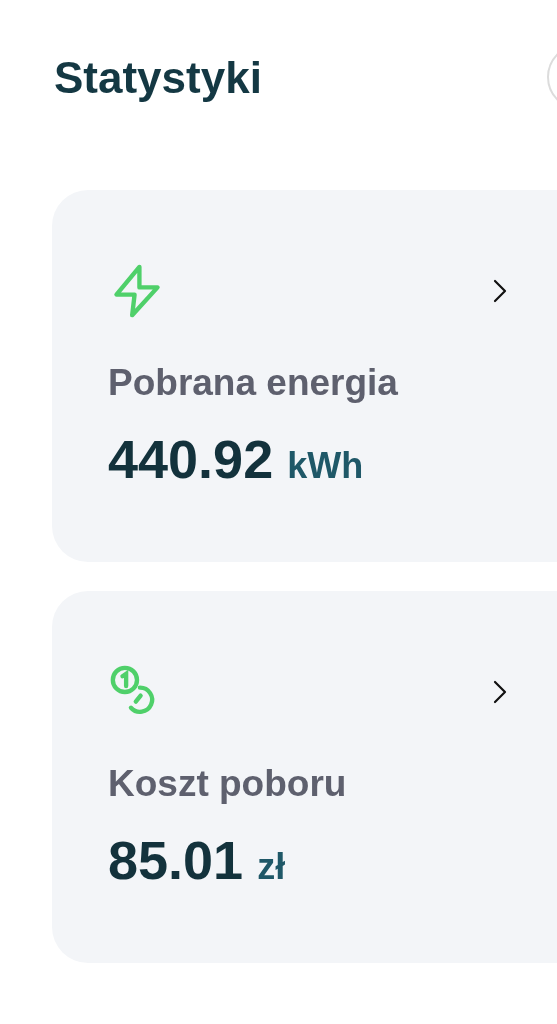 The width and height of the screenshot is (557, 1024). I want to click on page-title: Statystyki, so click(158, 77).